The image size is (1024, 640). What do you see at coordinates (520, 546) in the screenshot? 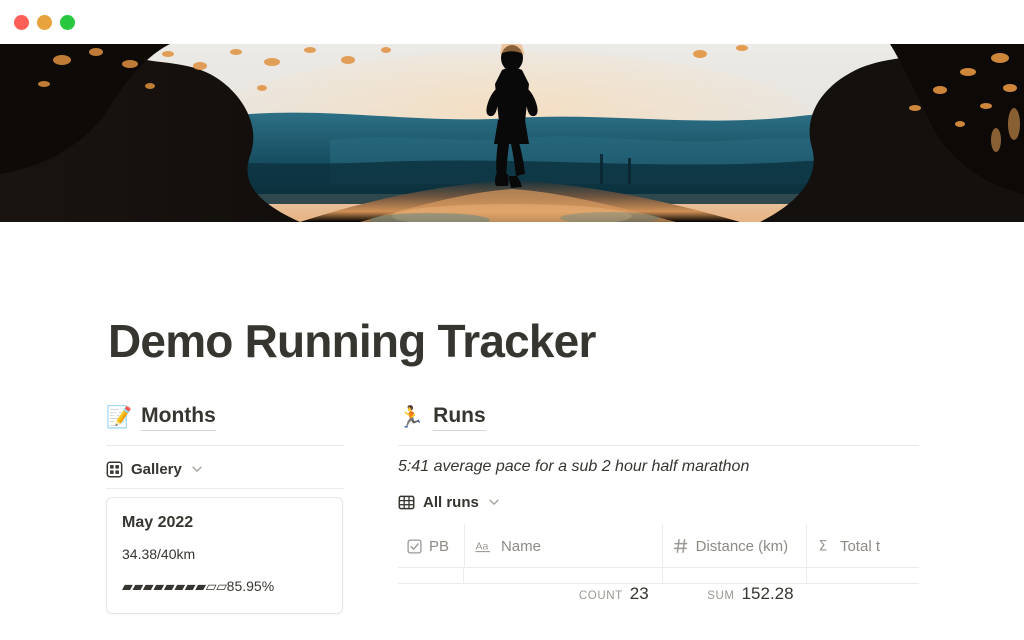
I see `column-header-name-label: Name` at bounding box center [520, 546].